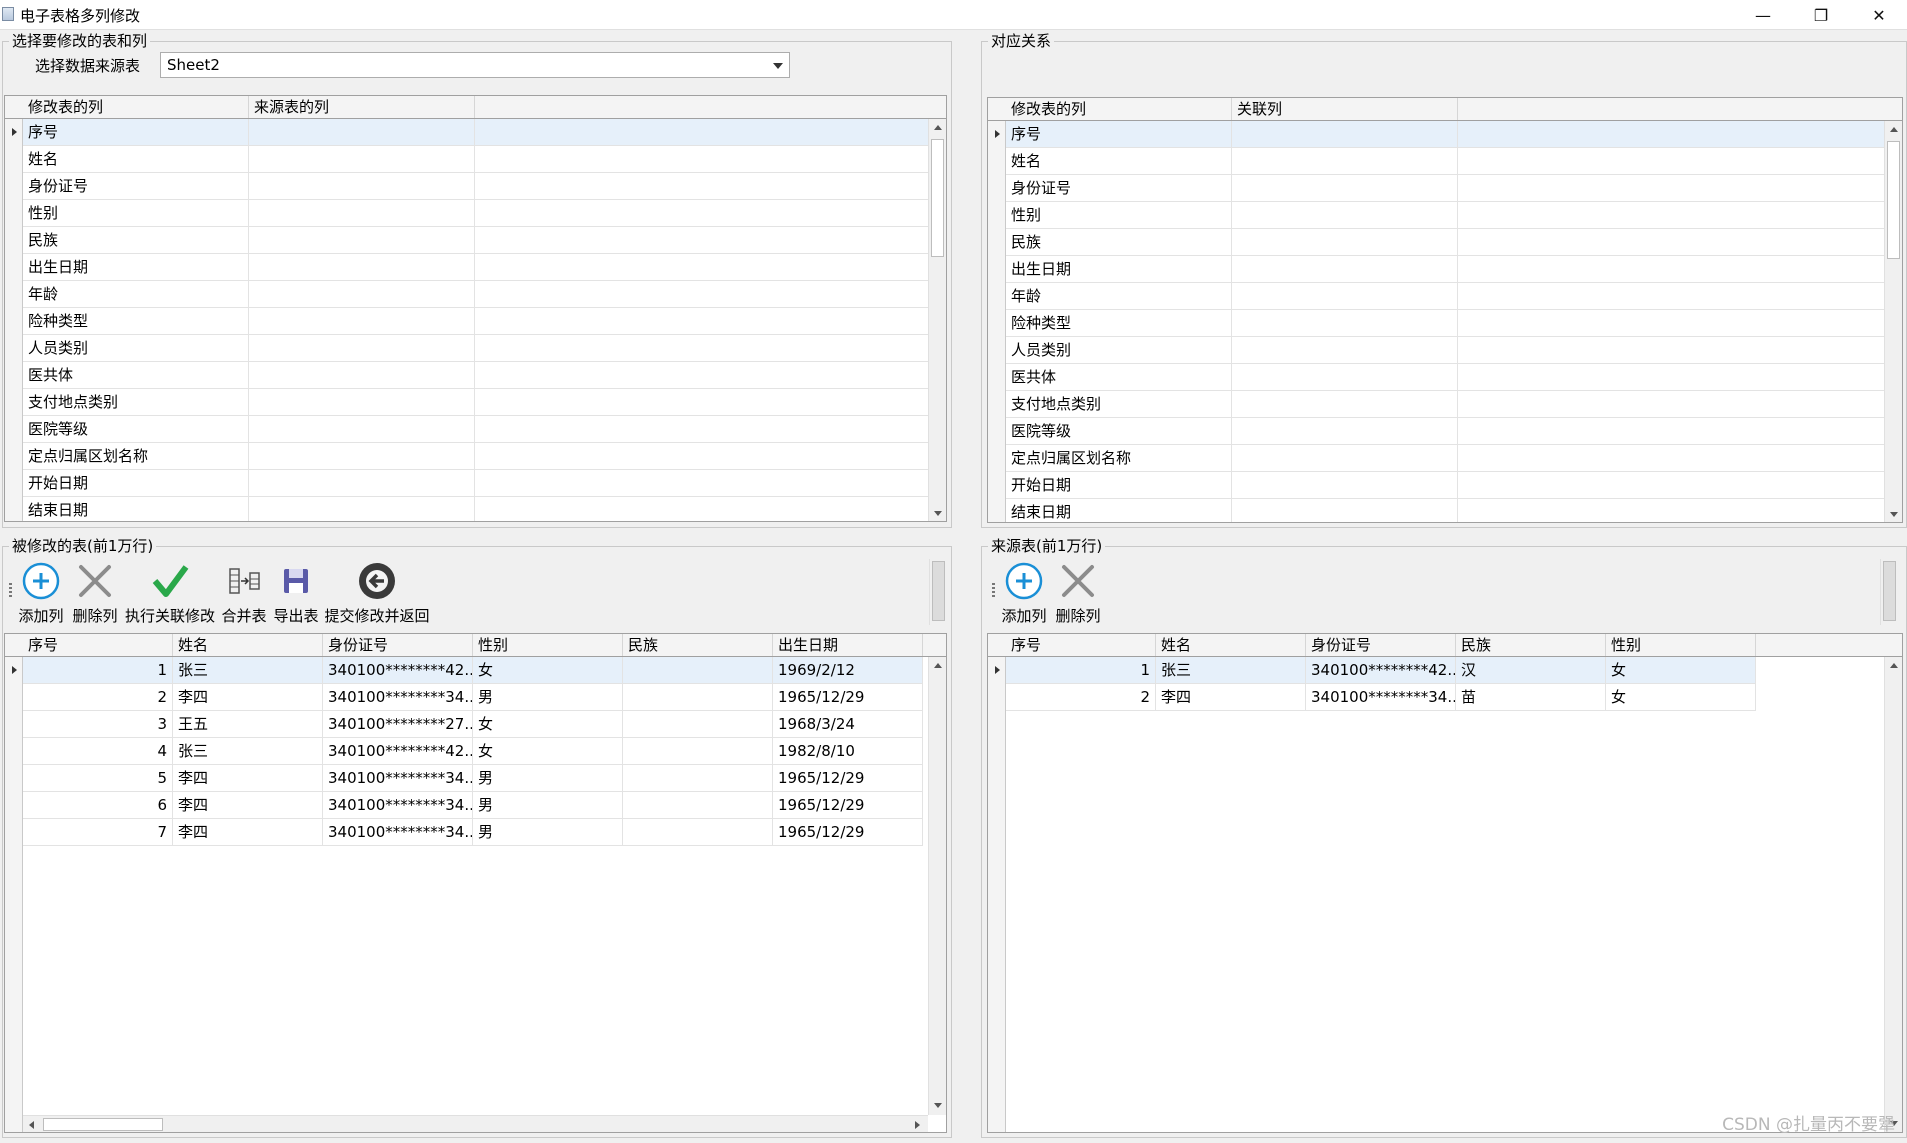  I want to click on column-name-cell: 险种类型, so click(1119, 323).